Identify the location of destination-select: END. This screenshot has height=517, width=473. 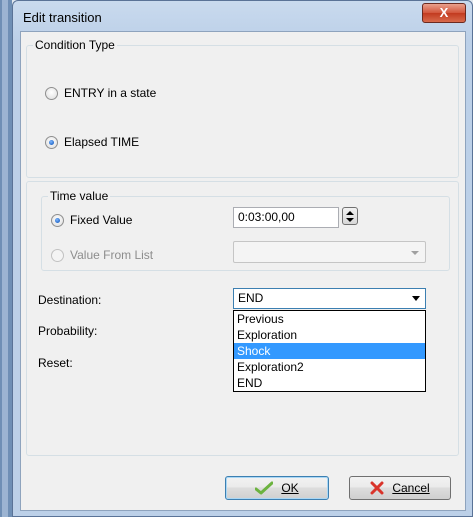
(329, 298).